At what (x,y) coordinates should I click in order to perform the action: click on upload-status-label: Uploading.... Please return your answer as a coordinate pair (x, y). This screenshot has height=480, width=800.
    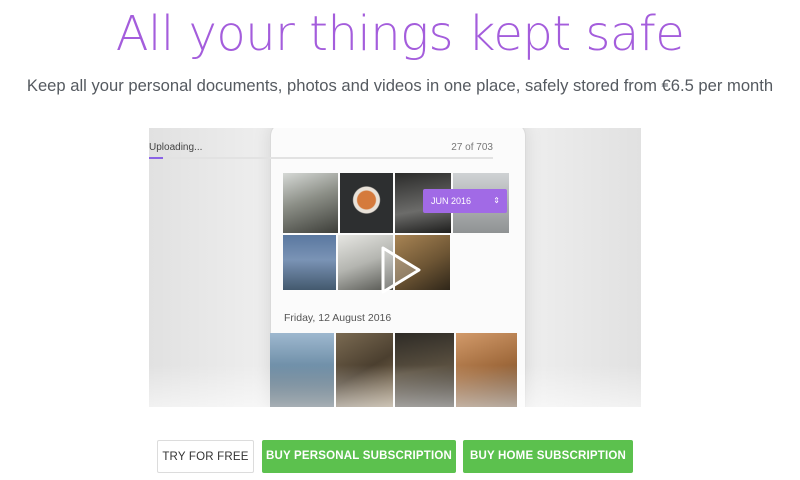
    Looking at the image, I should click on (176, 147).